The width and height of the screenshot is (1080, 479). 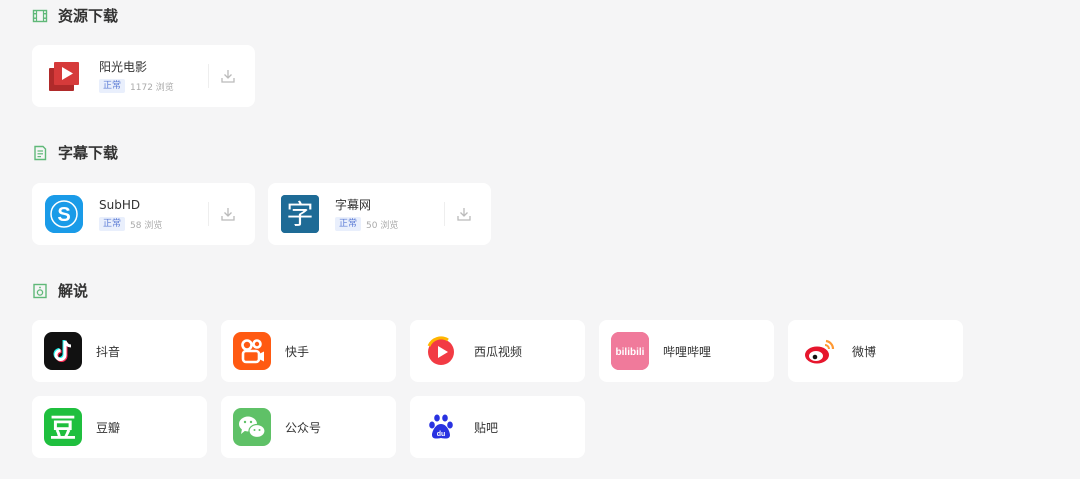 I want to click on section-title-text: 字幕下载, so click(x=88, y=153).